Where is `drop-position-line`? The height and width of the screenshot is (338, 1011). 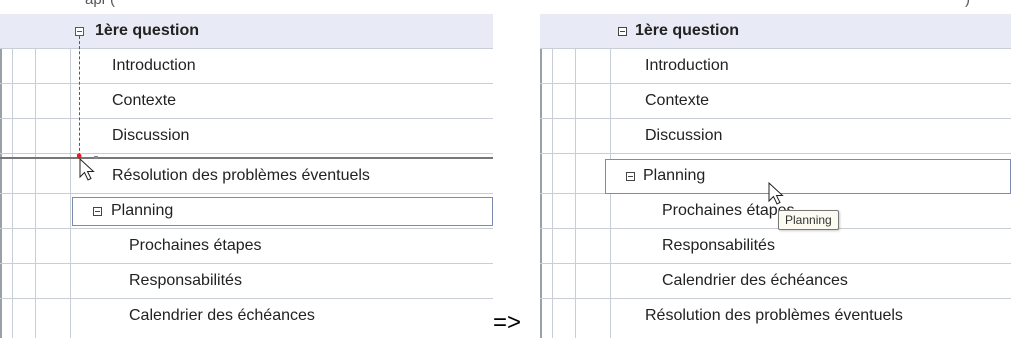
drop-position-line is located at coordinates (246, 158).